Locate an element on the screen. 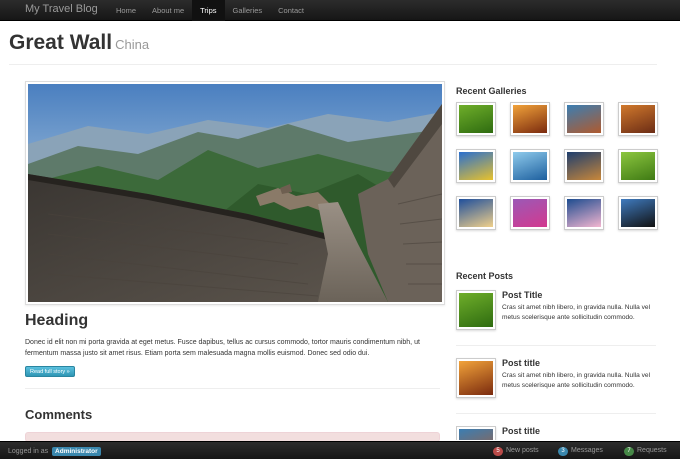  messages-link: 3 Messages is located at coordinates (580, 451).